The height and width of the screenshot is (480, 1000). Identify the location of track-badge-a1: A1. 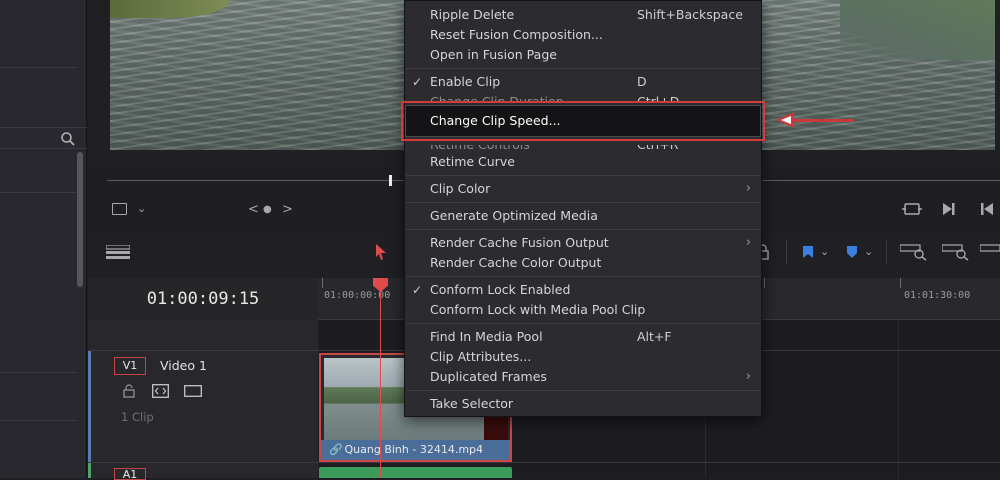
(130, 474).